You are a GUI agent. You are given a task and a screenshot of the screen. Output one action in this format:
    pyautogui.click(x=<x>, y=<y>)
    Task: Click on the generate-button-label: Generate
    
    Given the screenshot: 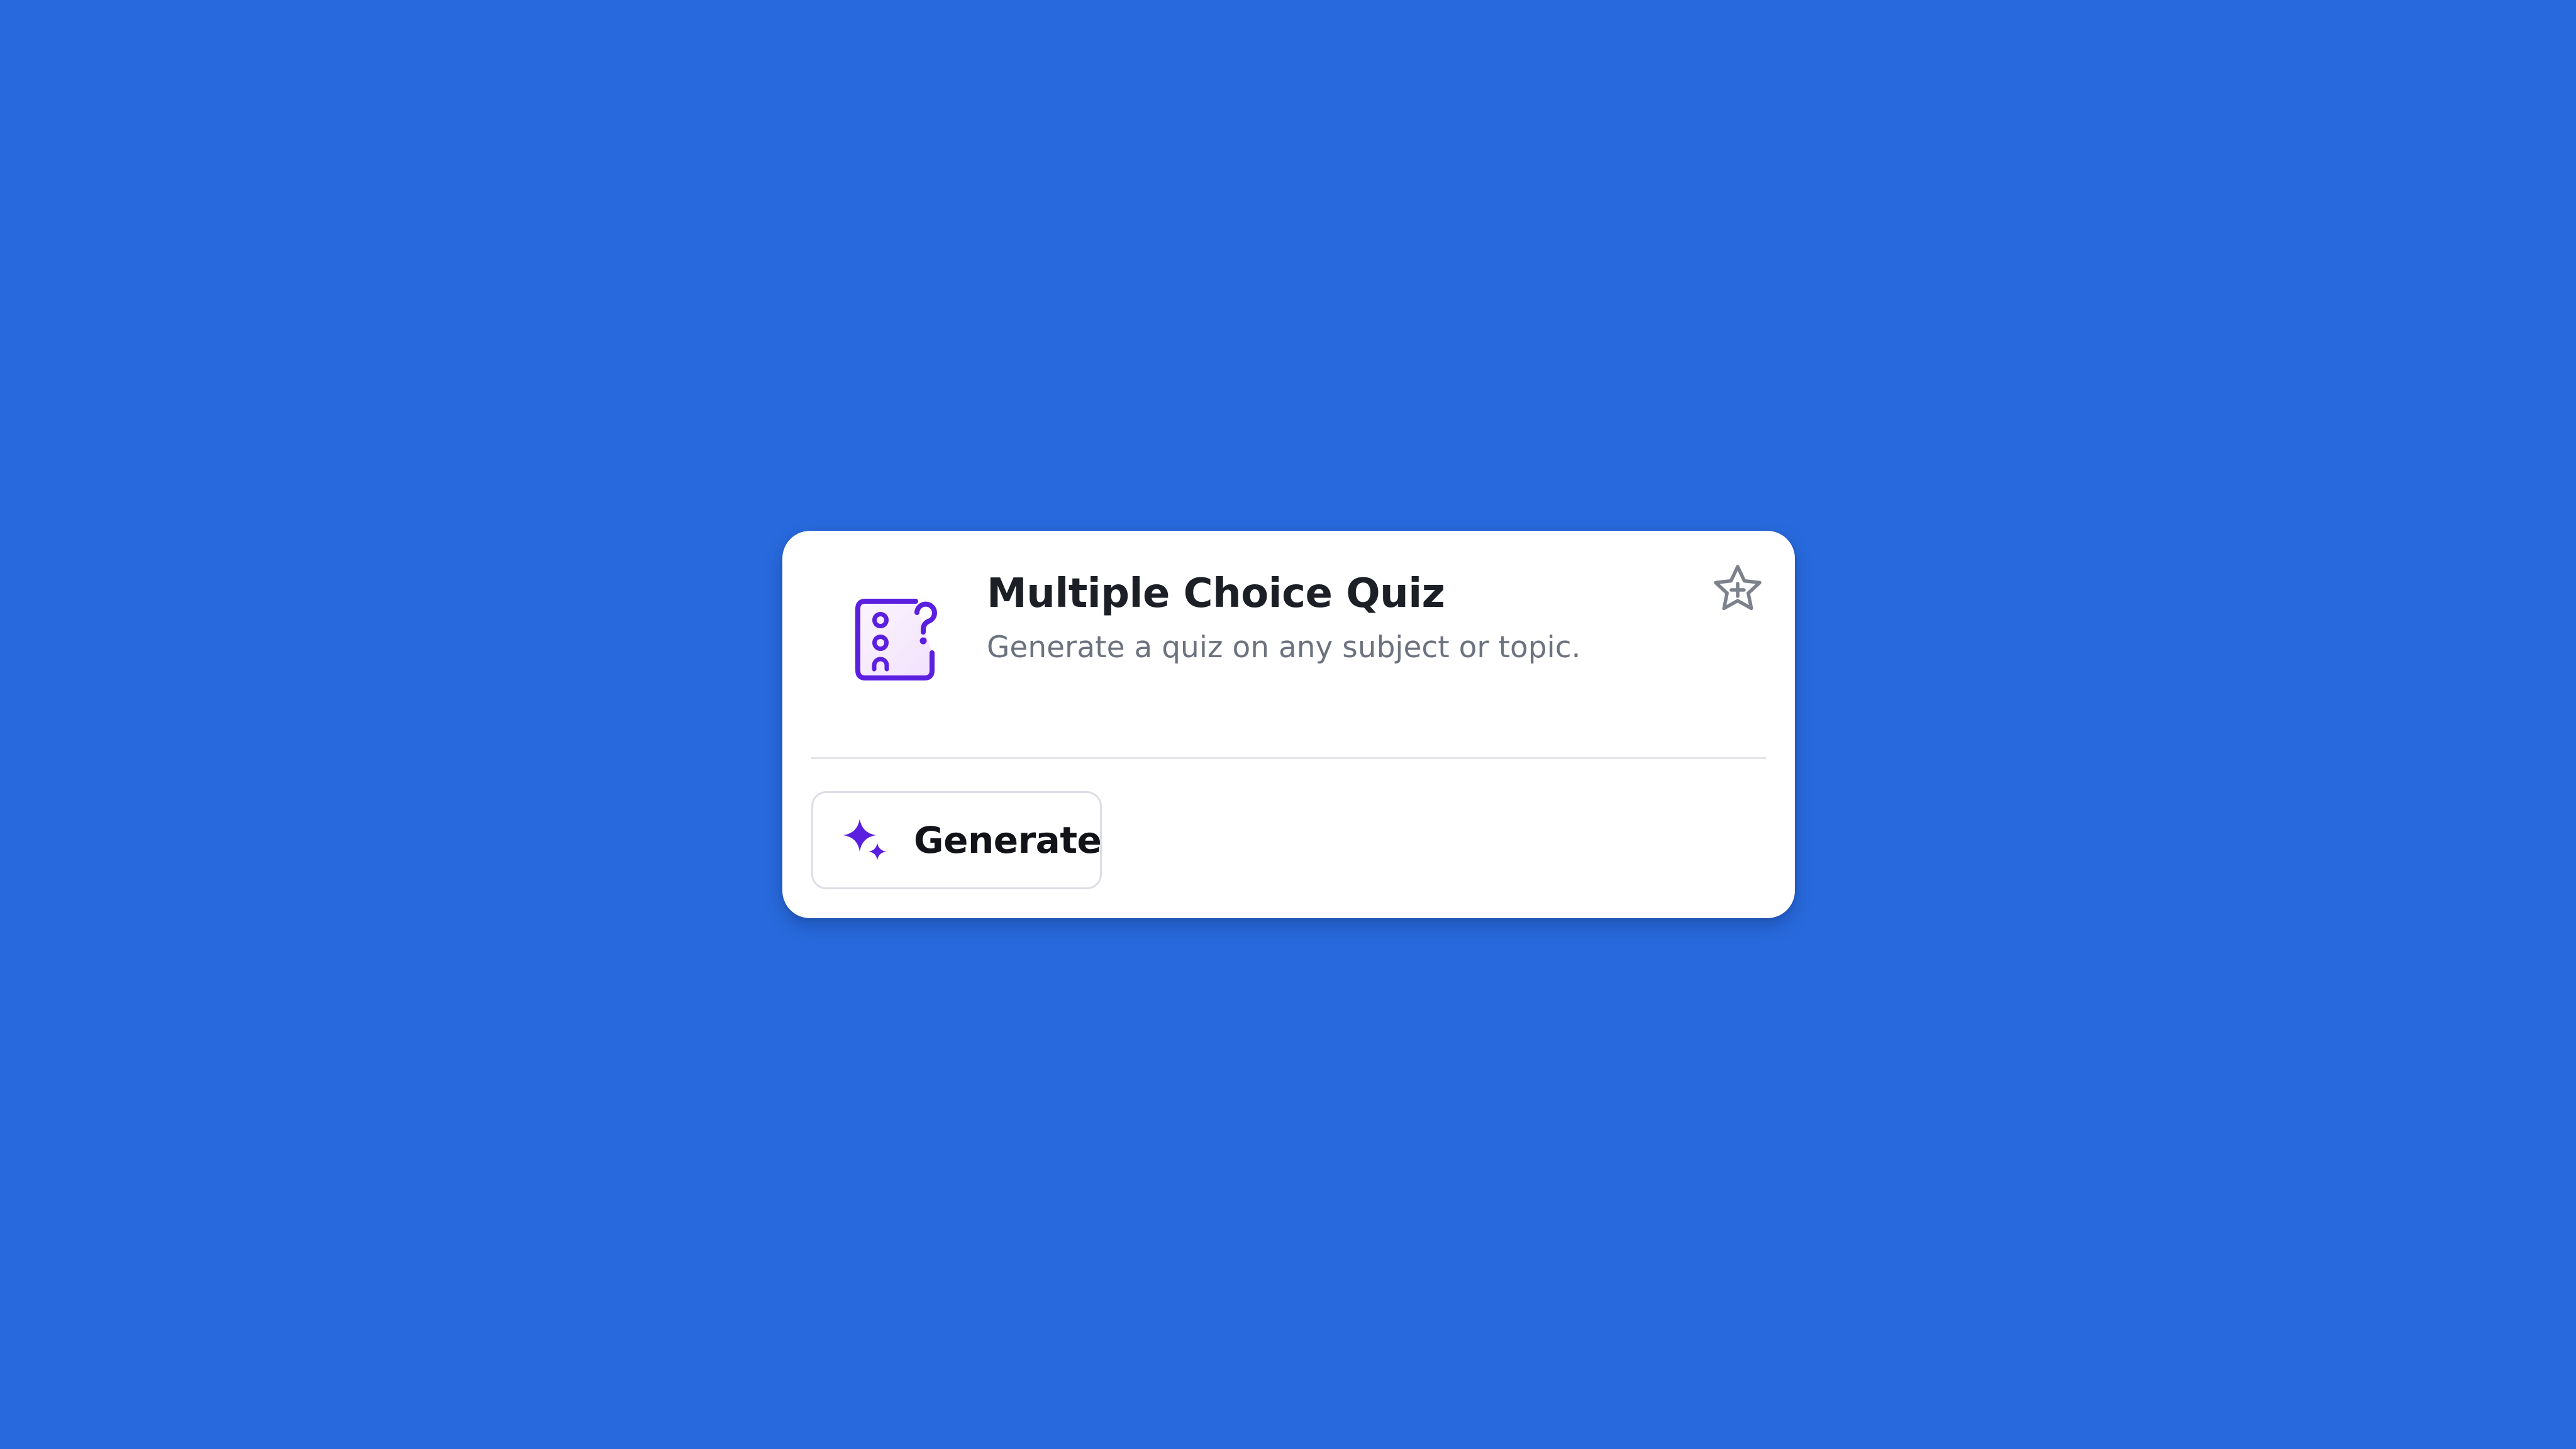 What is the action you would take?
    pyautogui.click(x=1008, y=840)
    